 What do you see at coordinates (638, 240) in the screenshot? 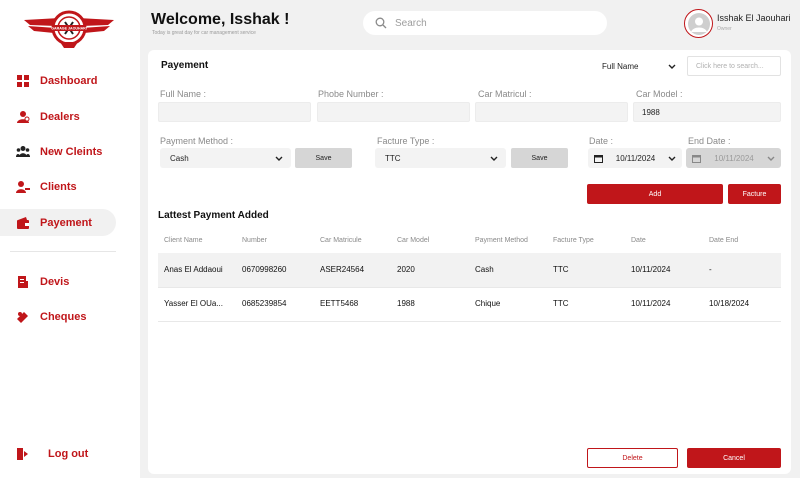
I see `column-header: Date` at bounding box center [638, 240].